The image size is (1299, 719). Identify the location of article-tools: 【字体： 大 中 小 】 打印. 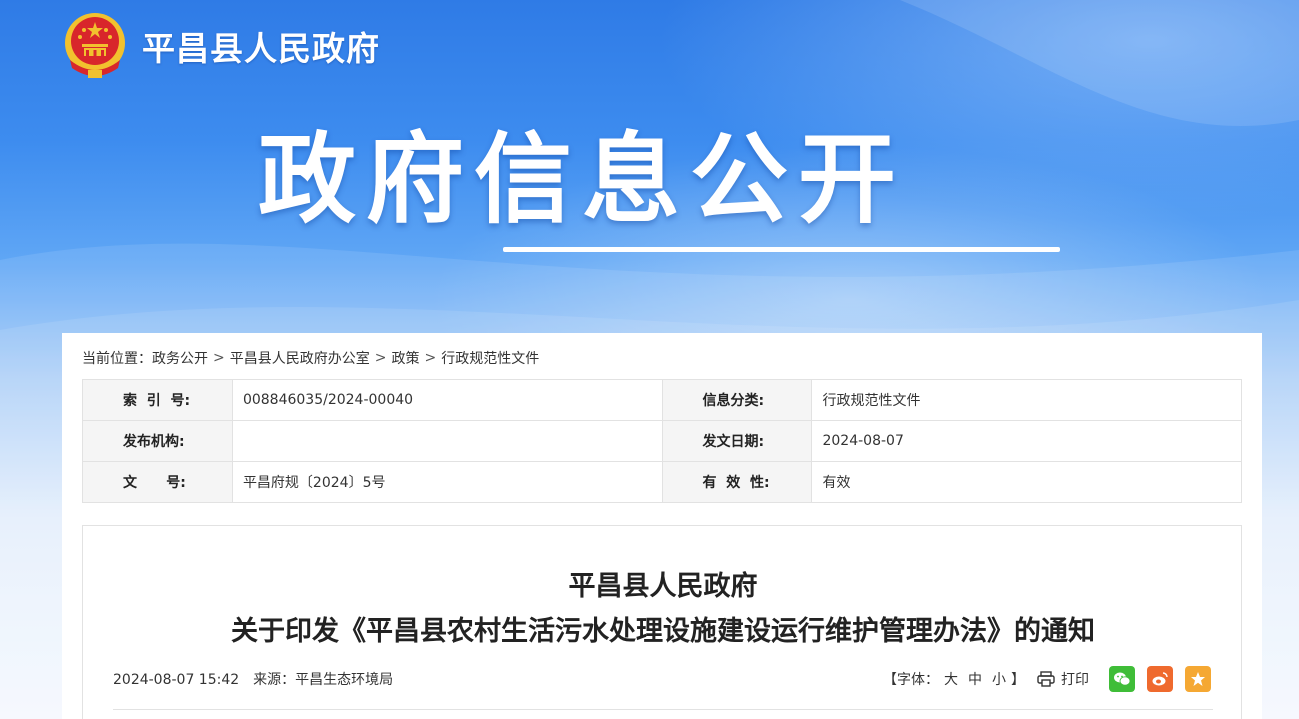
(1047, 679).